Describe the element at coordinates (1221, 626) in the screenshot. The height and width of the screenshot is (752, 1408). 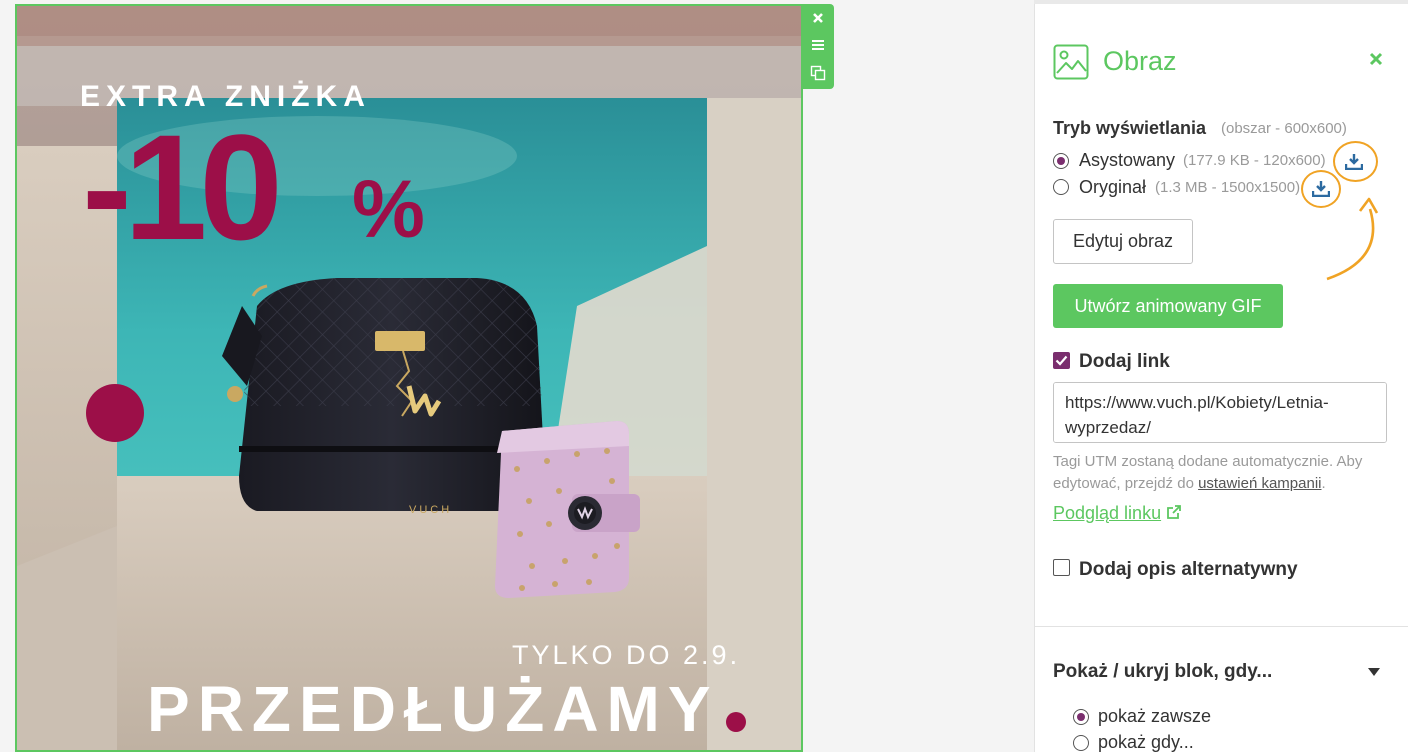
I see `section-divider` at that location.